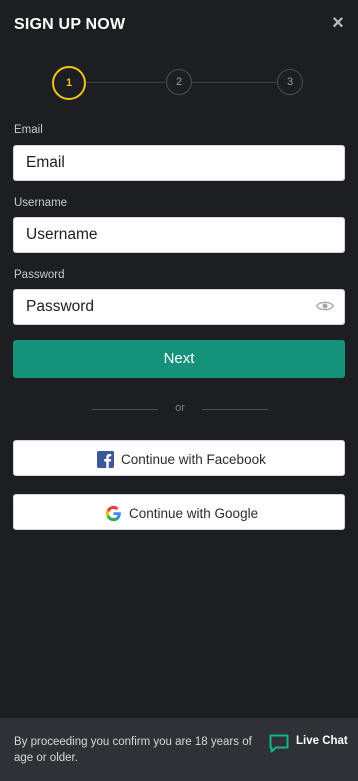 The height and width of the screenshot is (781, 358). What do you see at coordinates (322, 741) in the screenshot?
I see `live-chat-link: Live Chat` at bounding box center [322, 741].